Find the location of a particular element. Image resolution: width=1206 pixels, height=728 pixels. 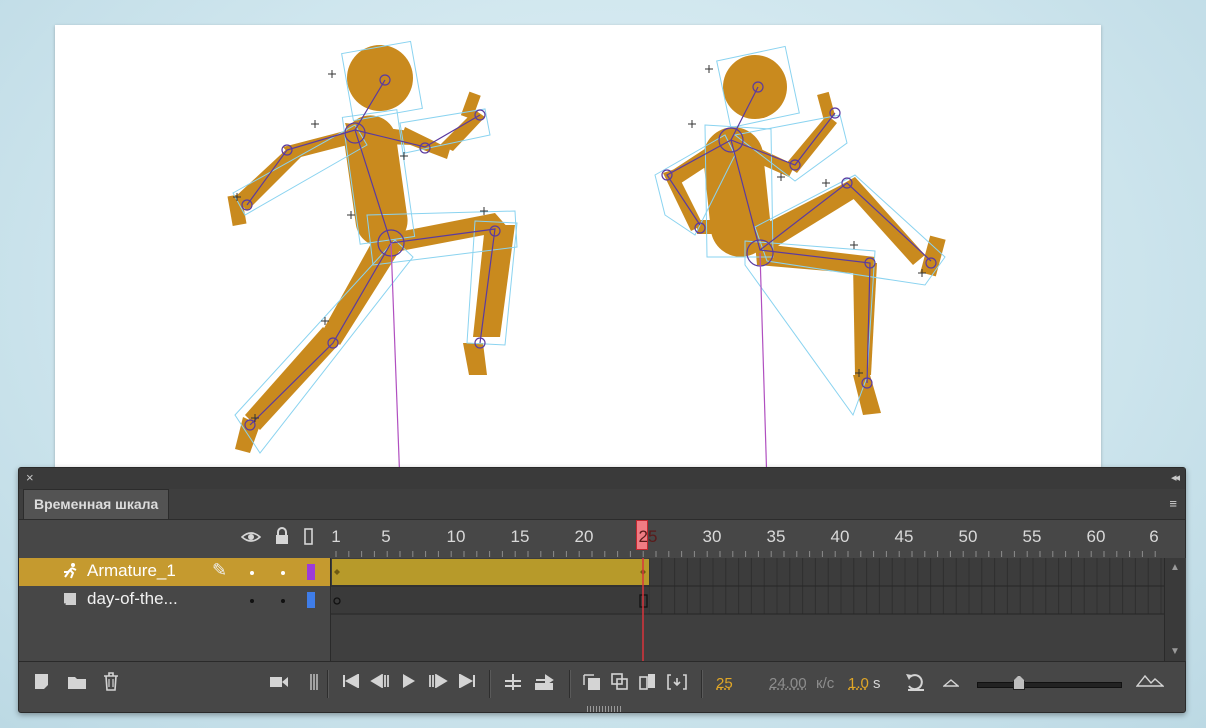

ruler-label: 6 is located at coordinates (1154, 536).